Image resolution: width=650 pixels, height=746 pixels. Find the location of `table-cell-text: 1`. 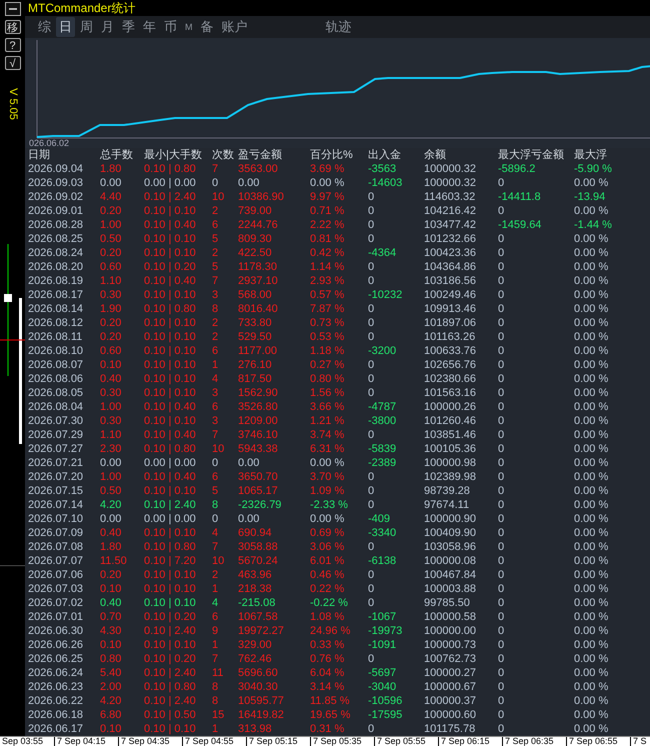

table-cell-text: 1 is located at coordinates (216, 729).